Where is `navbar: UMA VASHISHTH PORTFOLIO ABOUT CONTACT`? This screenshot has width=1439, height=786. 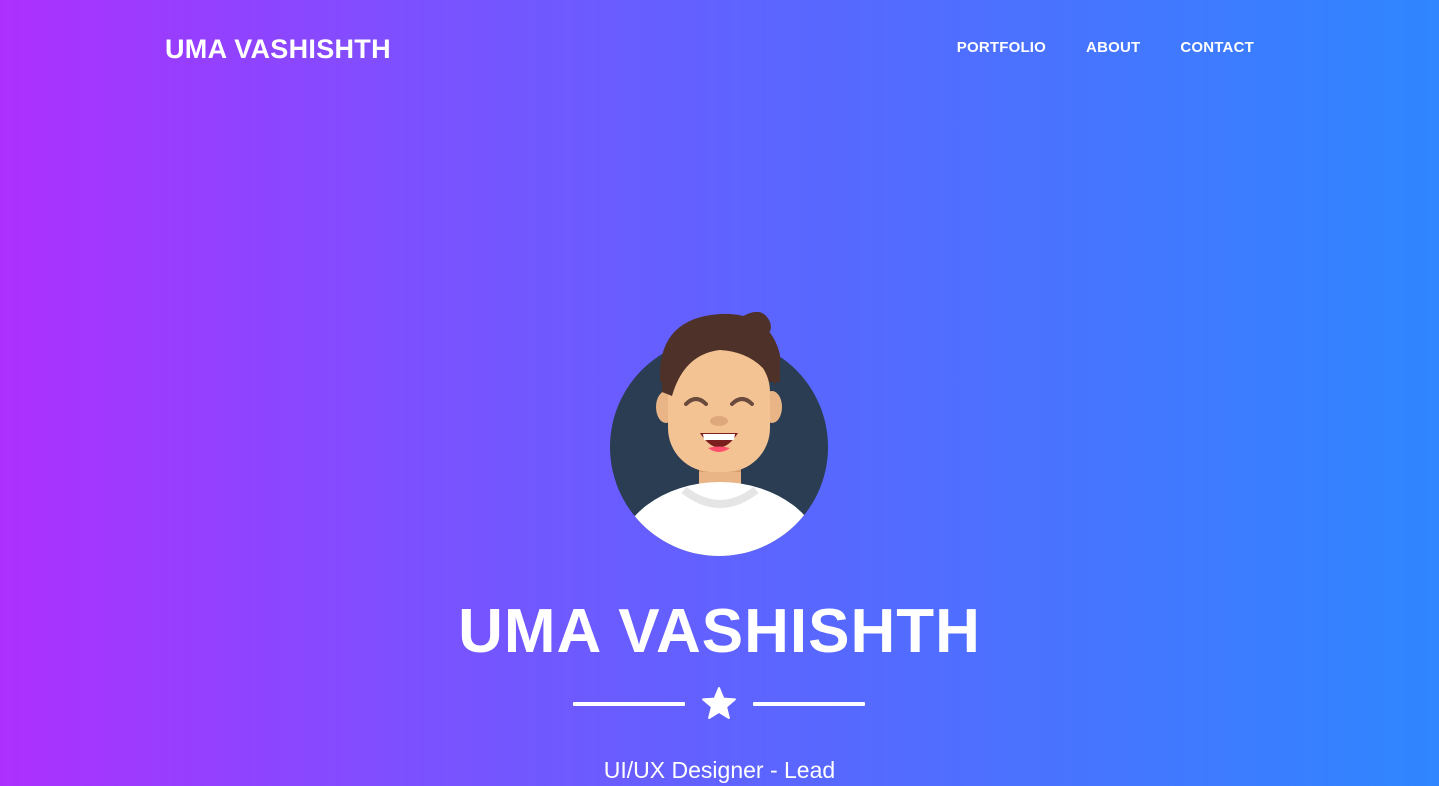 navbar: UMA VASHISHTH PORTFOLIO ABOUT CONTACT is located at coordinates (719, 48).